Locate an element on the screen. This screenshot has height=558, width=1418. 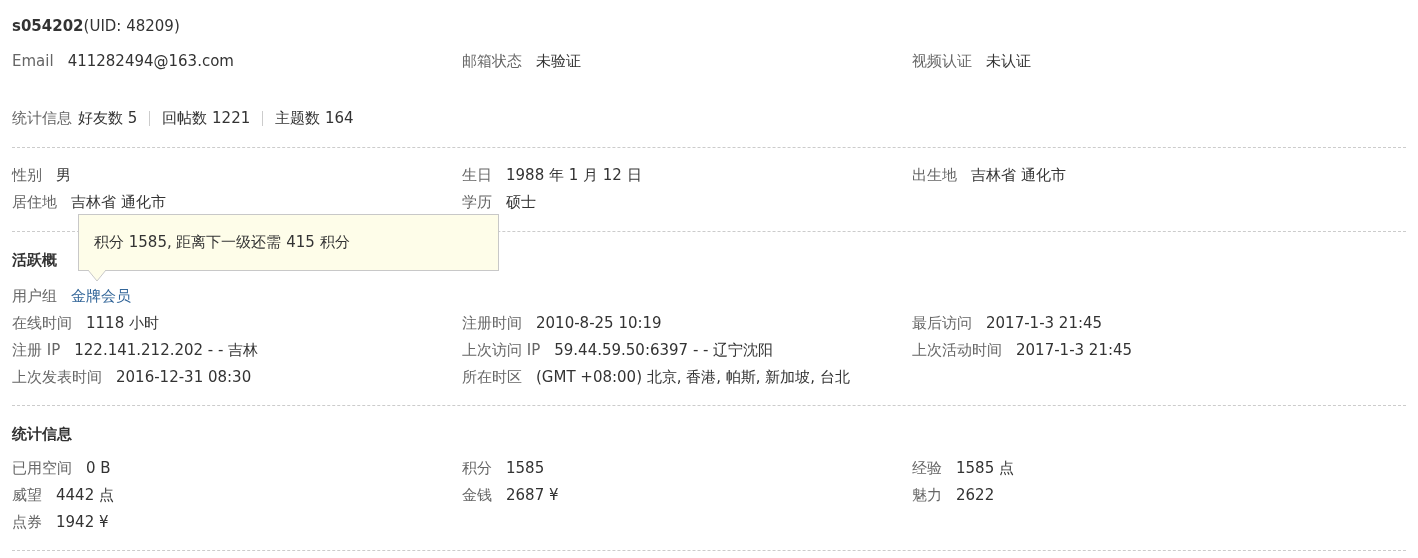
field-label: 注册时间 is located at coordinates (492, 323).